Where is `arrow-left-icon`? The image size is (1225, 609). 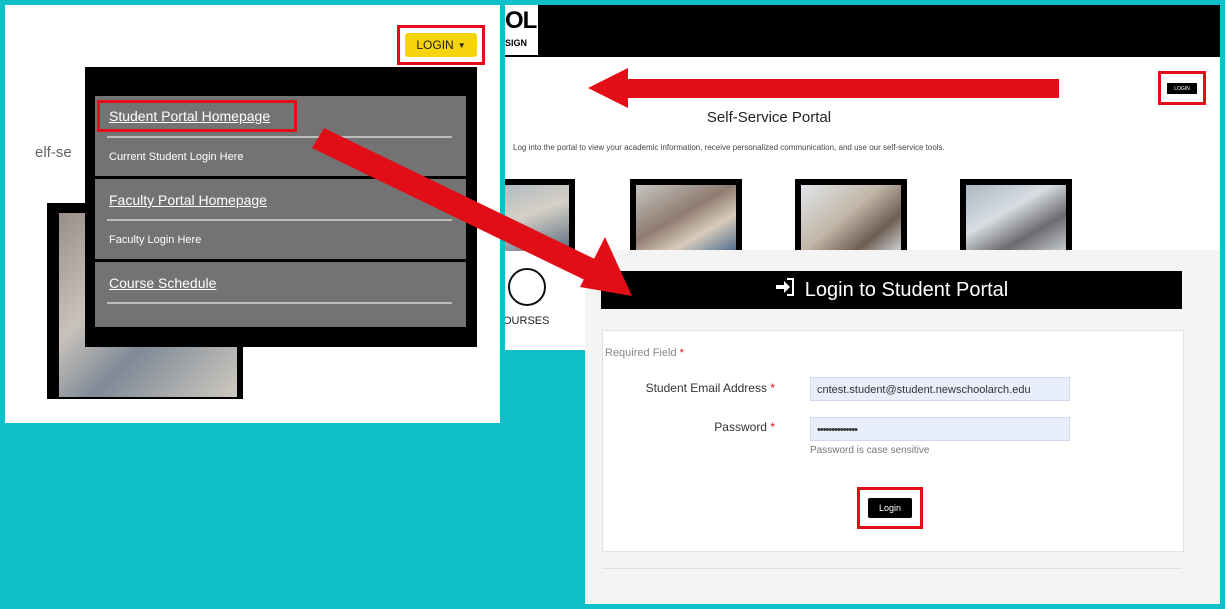
arrow-left-icon is located at coordinates (823, 88).